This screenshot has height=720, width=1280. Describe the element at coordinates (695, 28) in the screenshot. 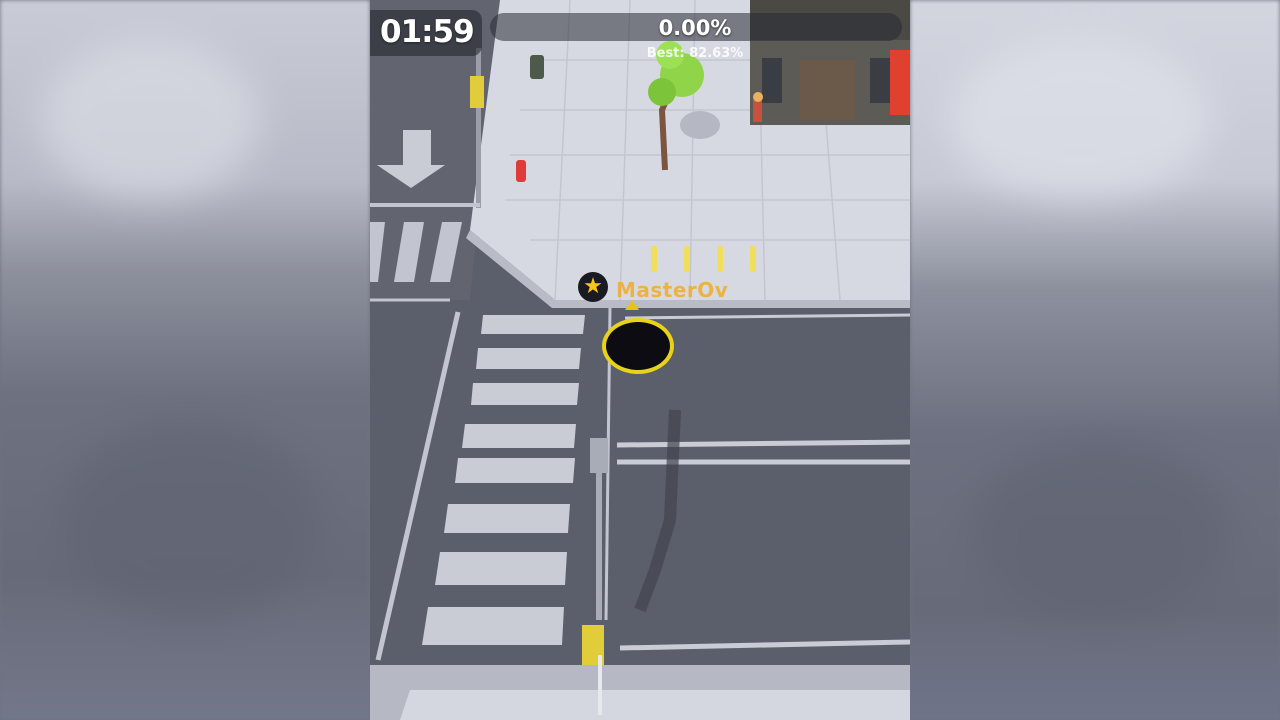

I see `progress-percent: 0.00%` at that location.